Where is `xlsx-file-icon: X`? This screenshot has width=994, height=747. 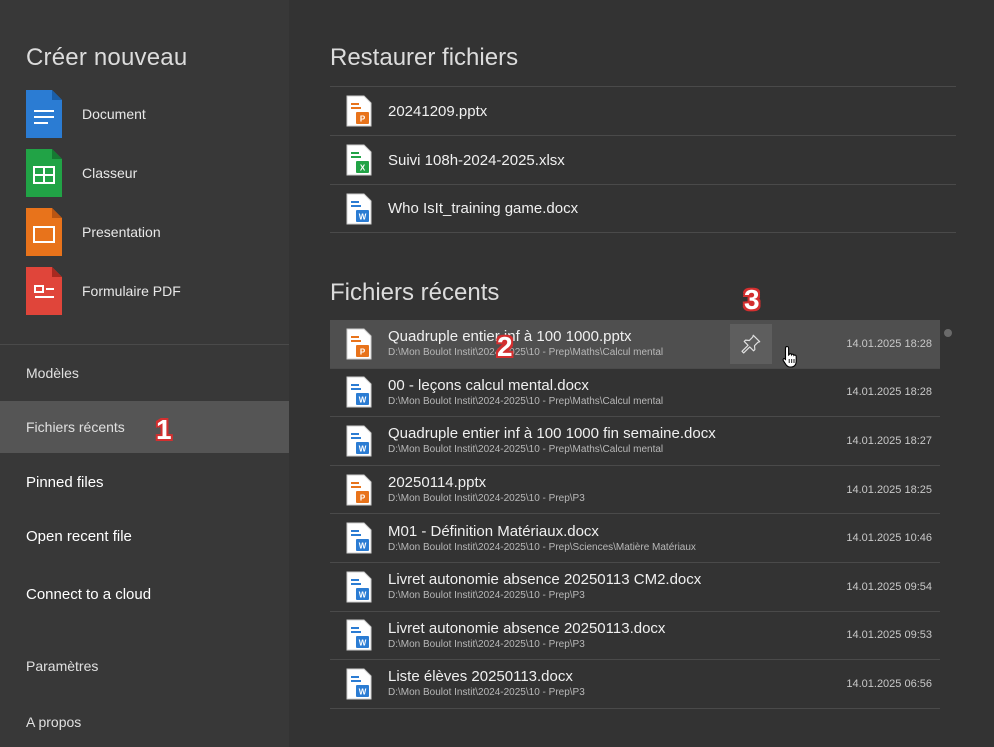 xlsx-file-icon: X is located at coordinates (359, 160).